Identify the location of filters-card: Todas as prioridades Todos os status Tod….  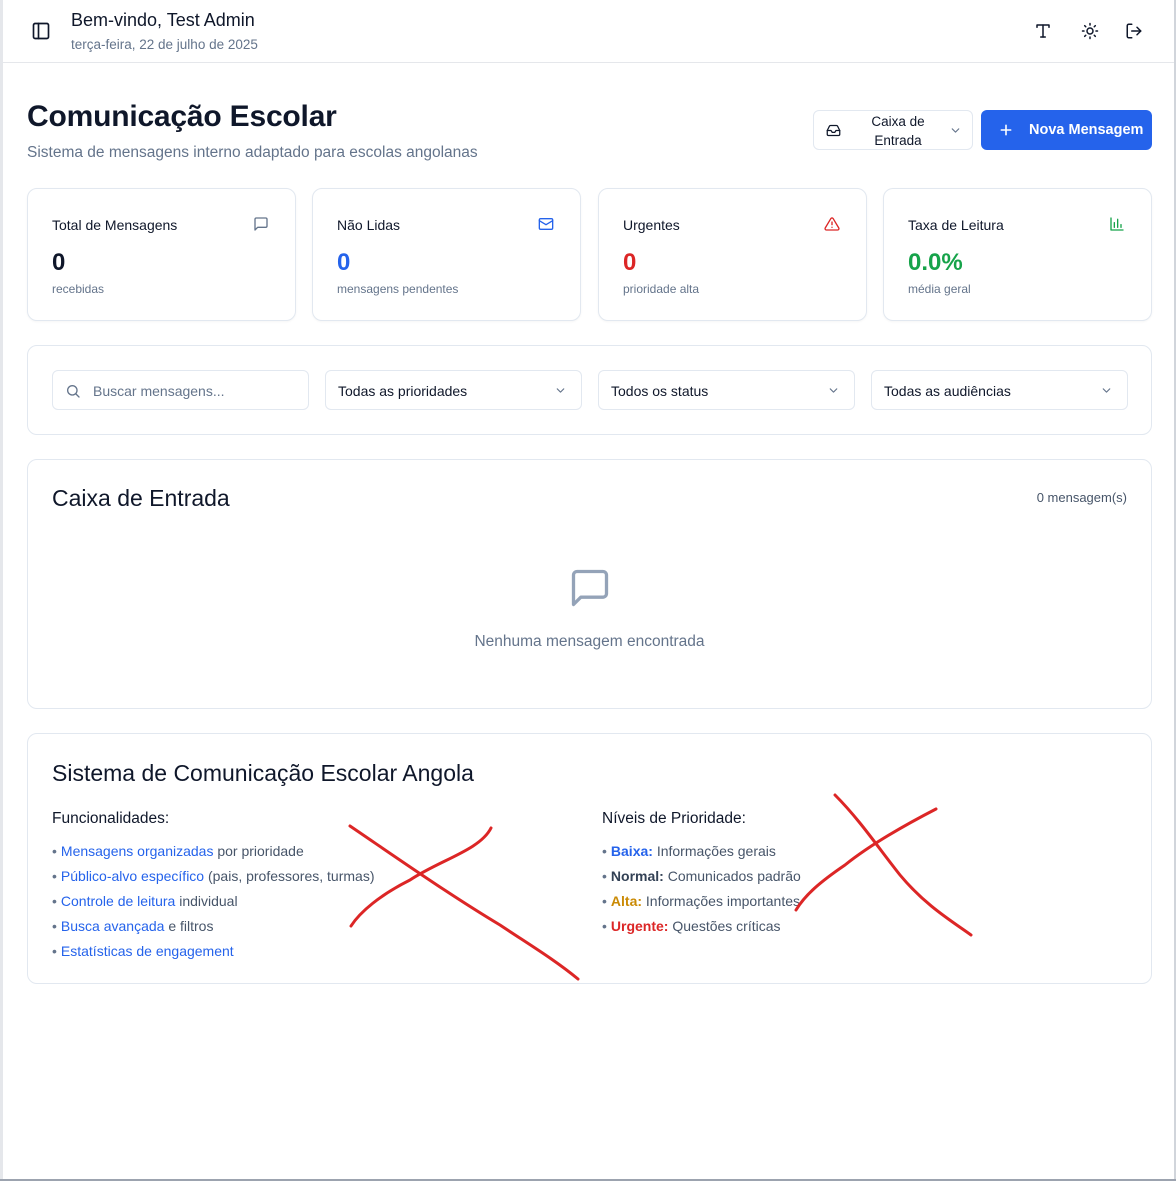
(589, 390).